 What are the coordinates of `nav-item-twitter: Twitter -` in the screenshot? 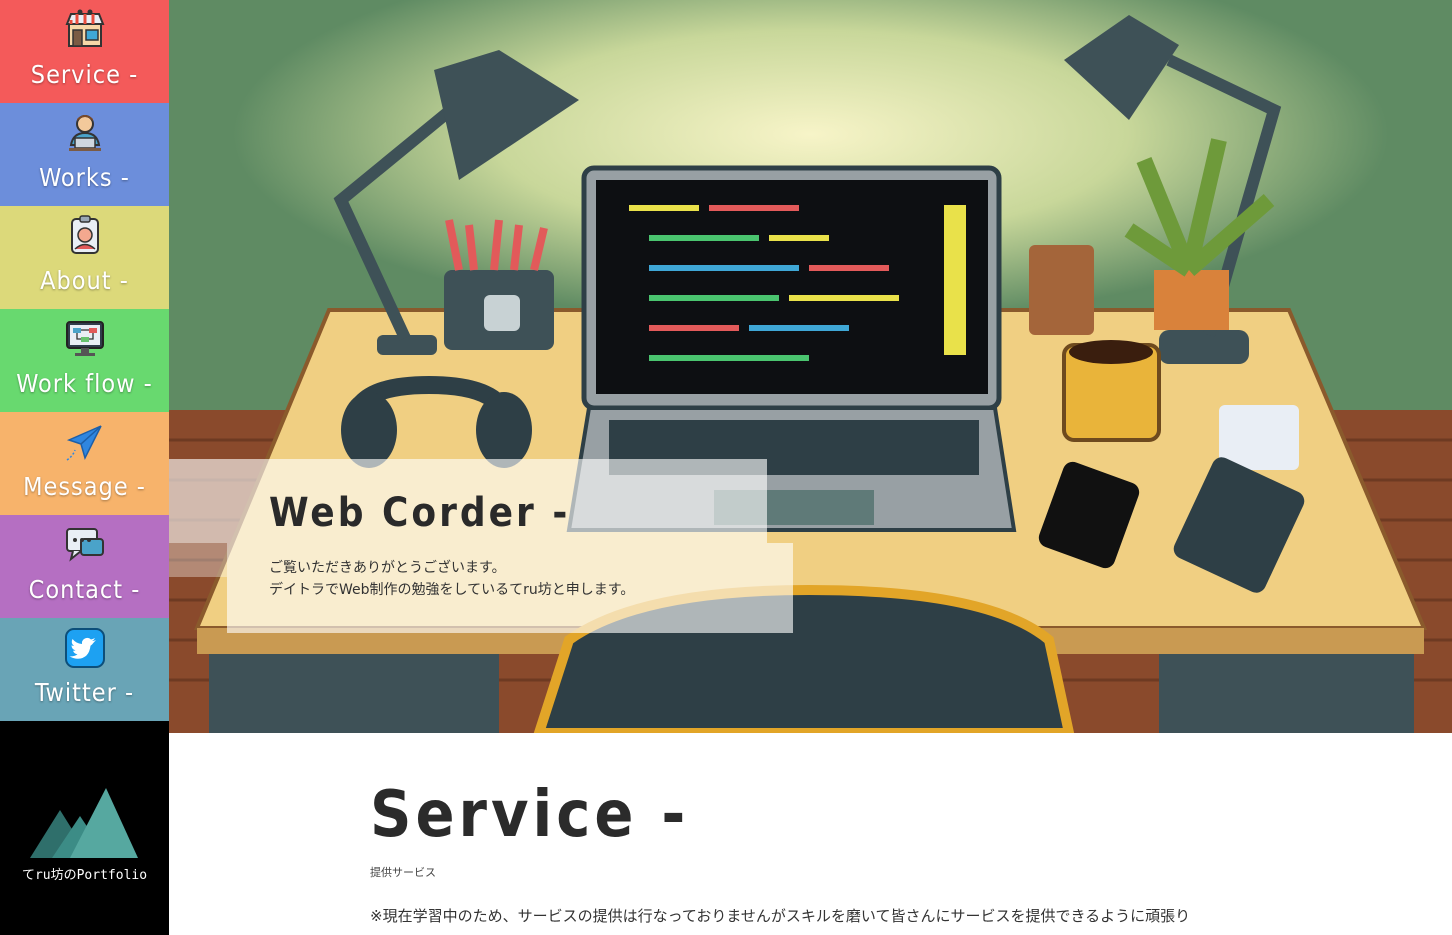 It's located at (84, 669).